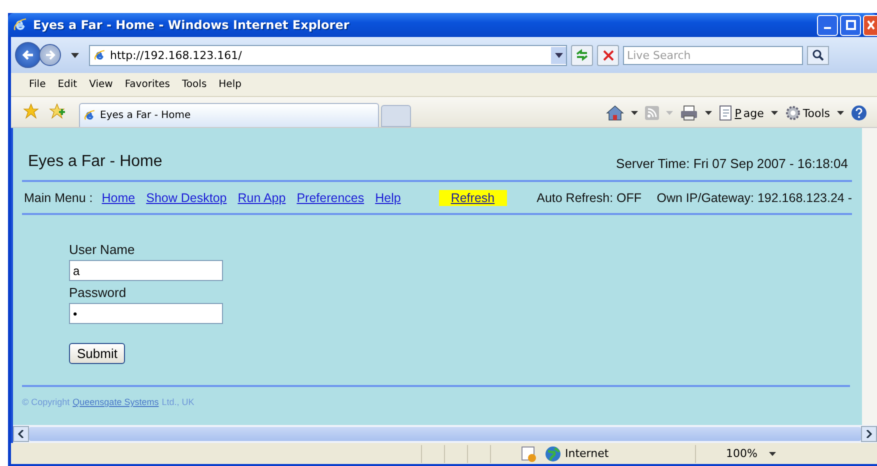 The image size is (877, 466). What do you see at coordinates (191, 25) in the screenshot?
I see `window-title: Eyes a Far - Home - Windows Internet Explorer` at bounding box center [191, 25].